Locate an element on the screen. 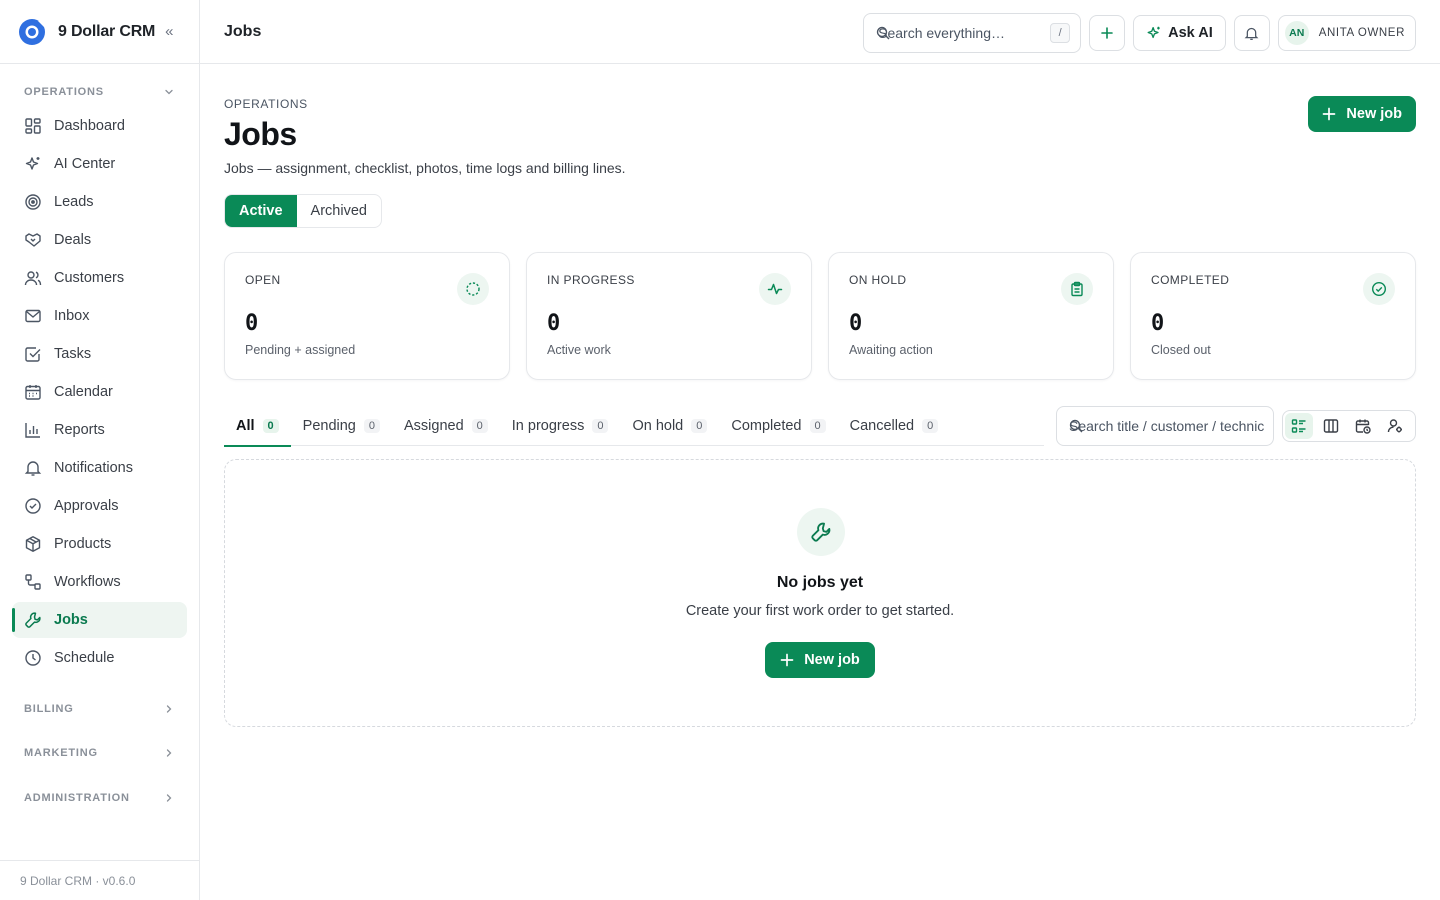 The height and width of the screenshot is (900, 1440). empty-state-new-job-button: New job is located at coordinates (820, 660).